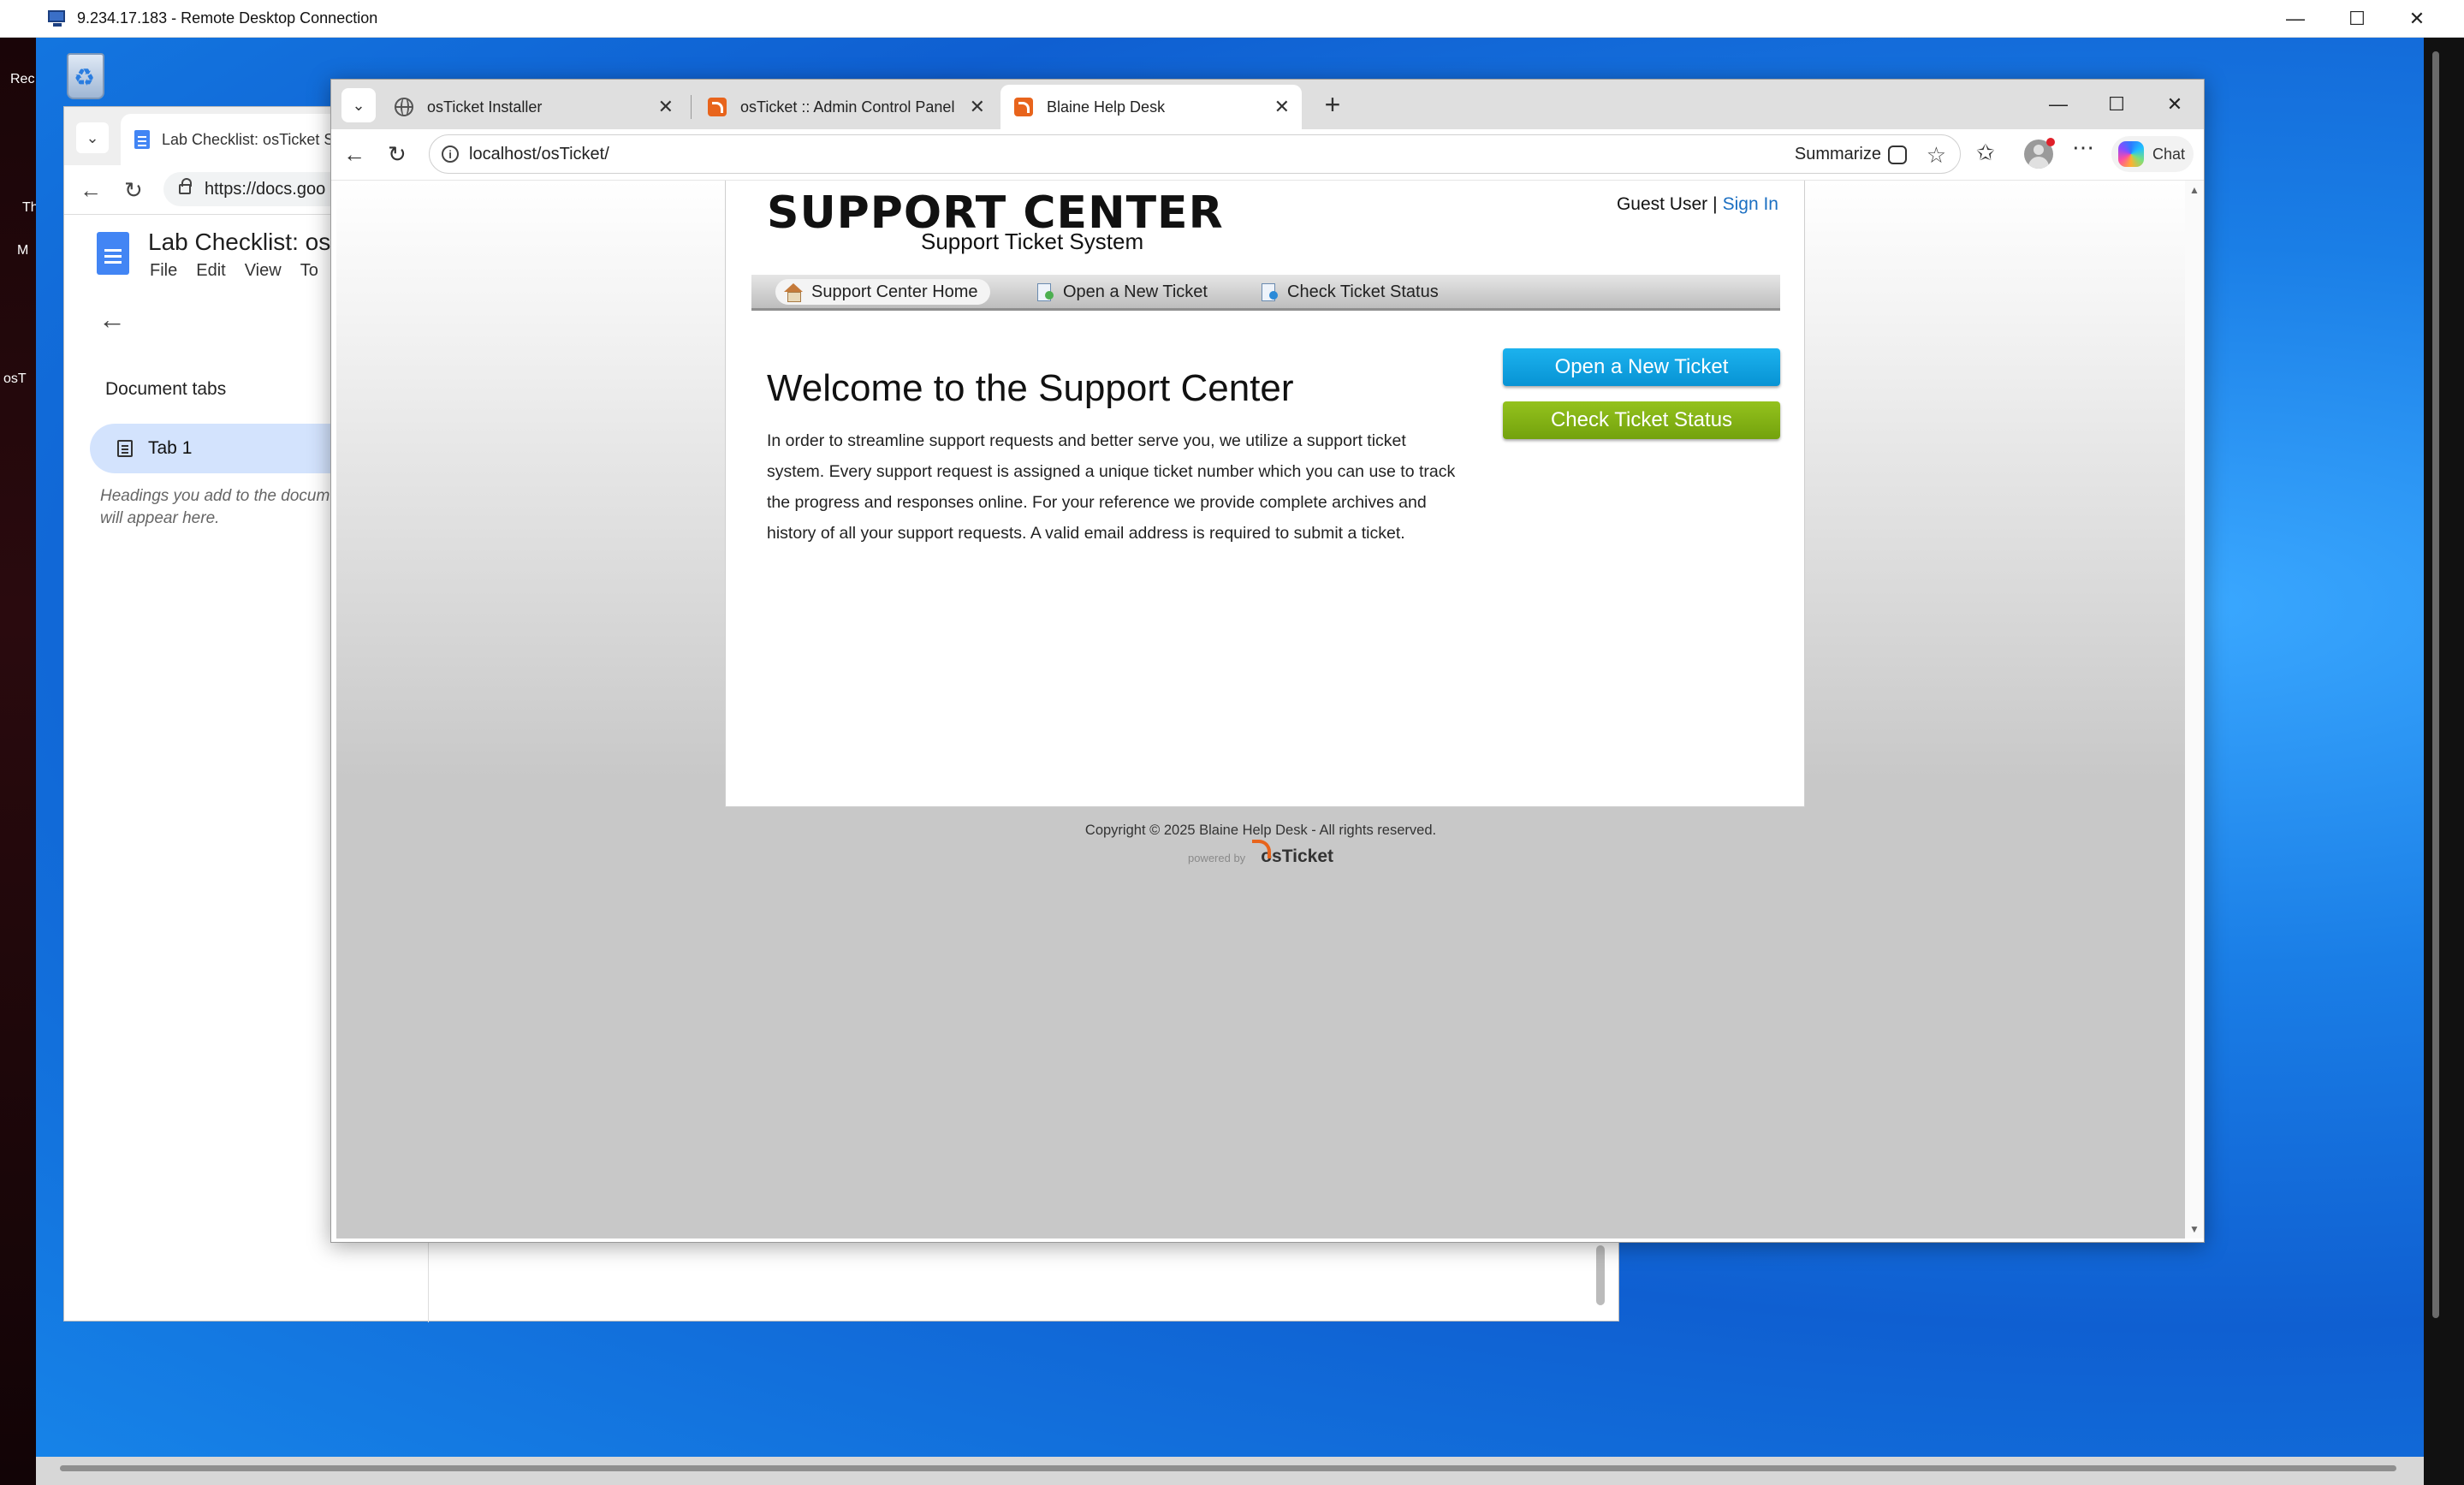  What do you see at coordinates (1750, 204) in the screenshot?
I see `sign-in-link: Sign In` at bounding box center [1750, 204].